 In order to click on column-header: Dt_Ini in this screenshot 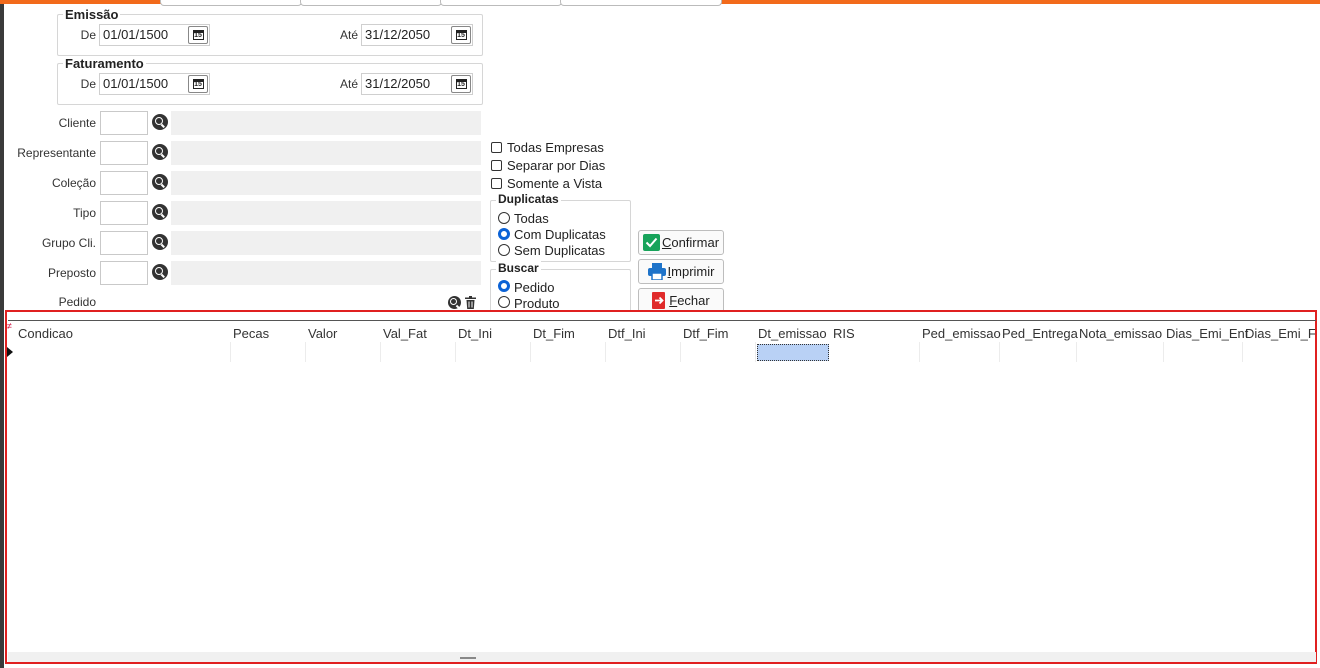, I will do `click(475, 333)`.